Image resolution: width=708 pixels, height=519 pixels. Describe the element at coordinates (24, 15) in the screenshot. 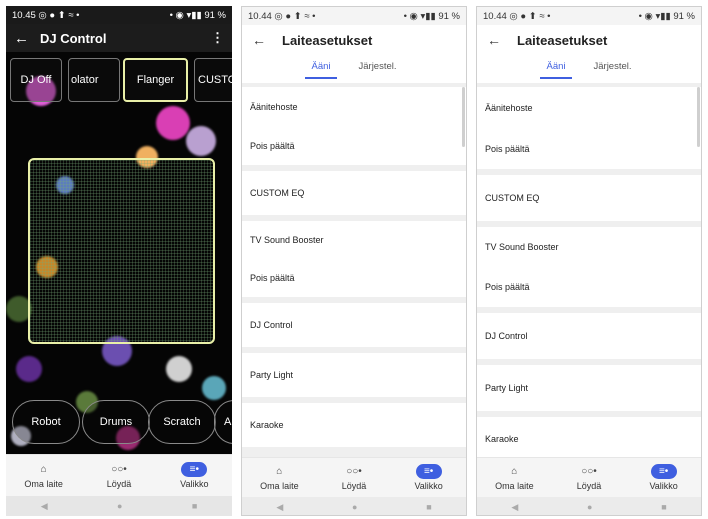

I see `status-time: 10.45` at that location.